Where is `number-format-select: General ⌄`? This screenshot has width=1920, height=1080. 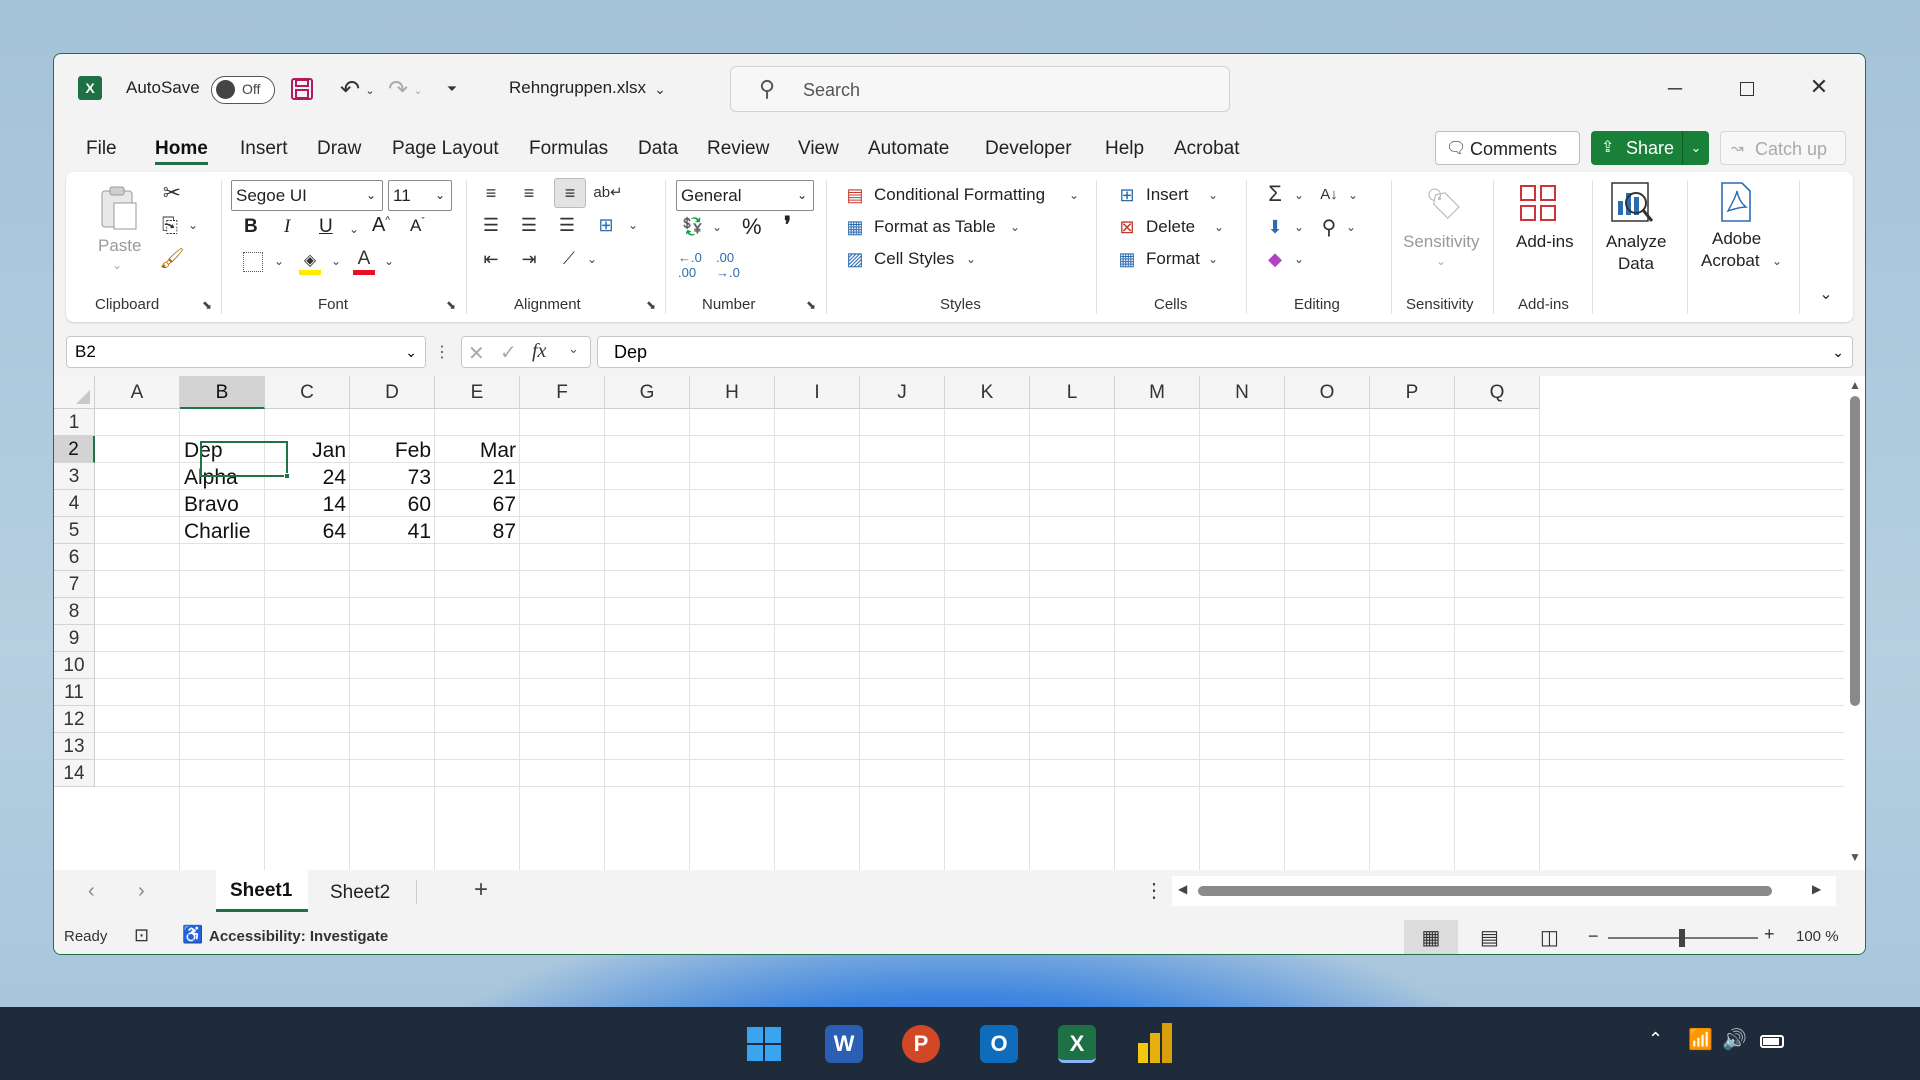
number-format-select: General ⌄ is located at coordinates (745, 195).